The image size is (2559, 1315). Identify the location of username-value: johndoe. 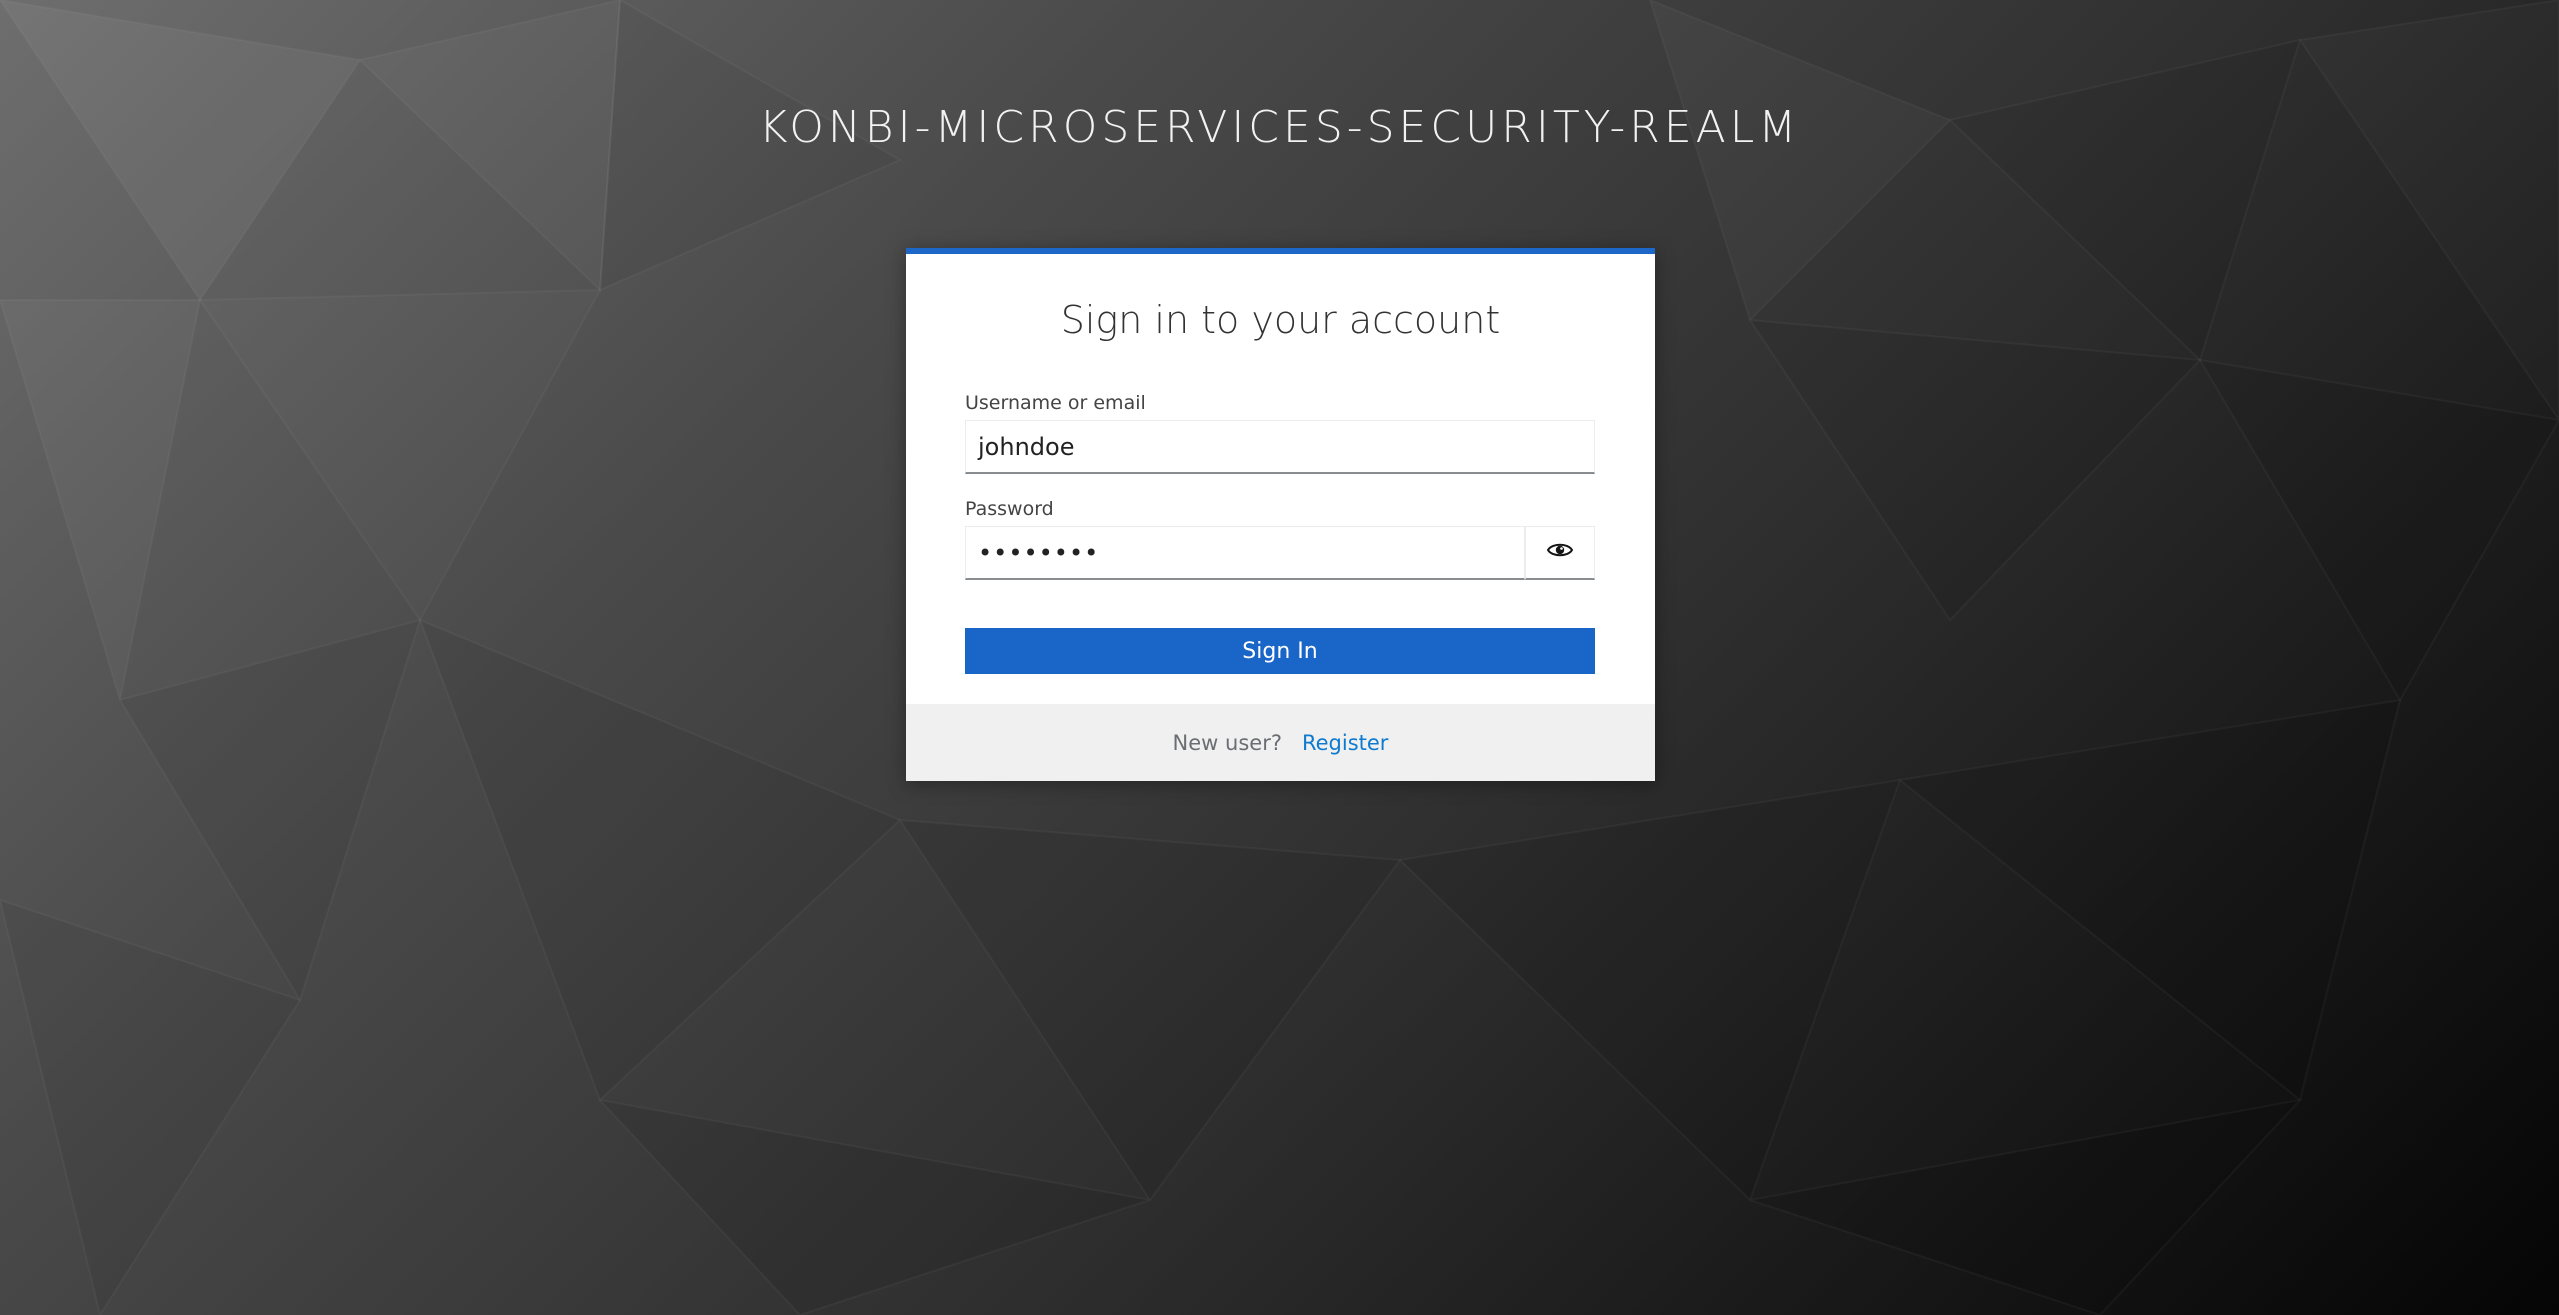
(1026, 446).